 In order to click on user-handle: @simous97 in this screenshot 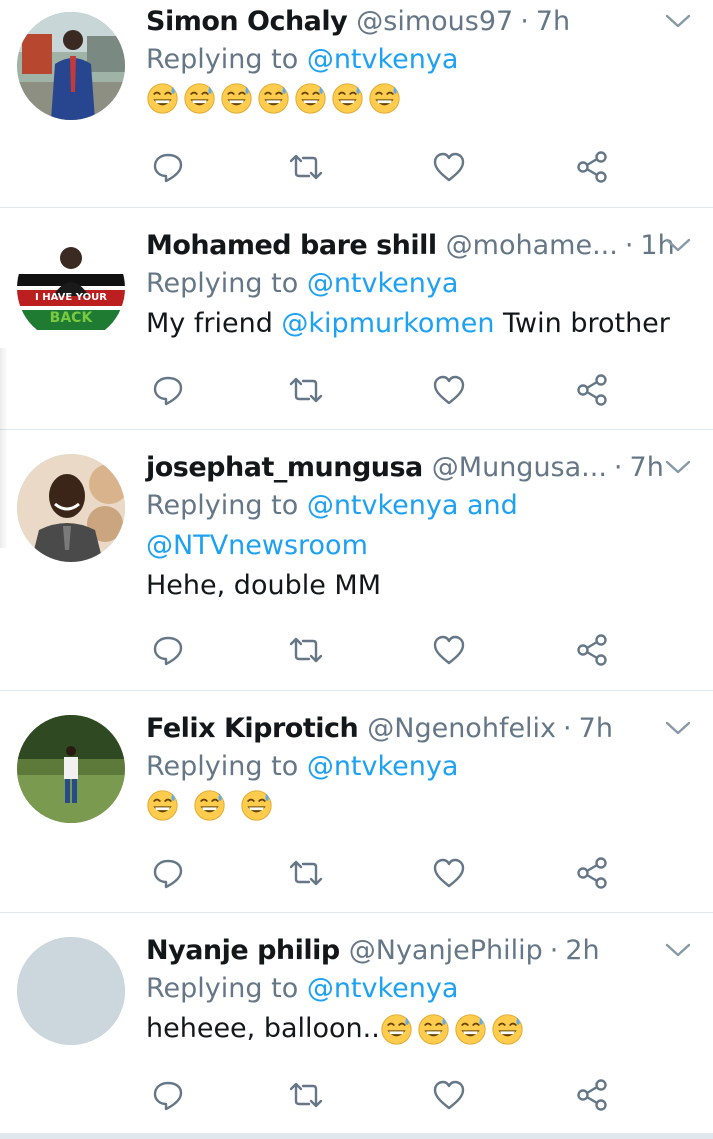, I will do `click(434, 22)`.